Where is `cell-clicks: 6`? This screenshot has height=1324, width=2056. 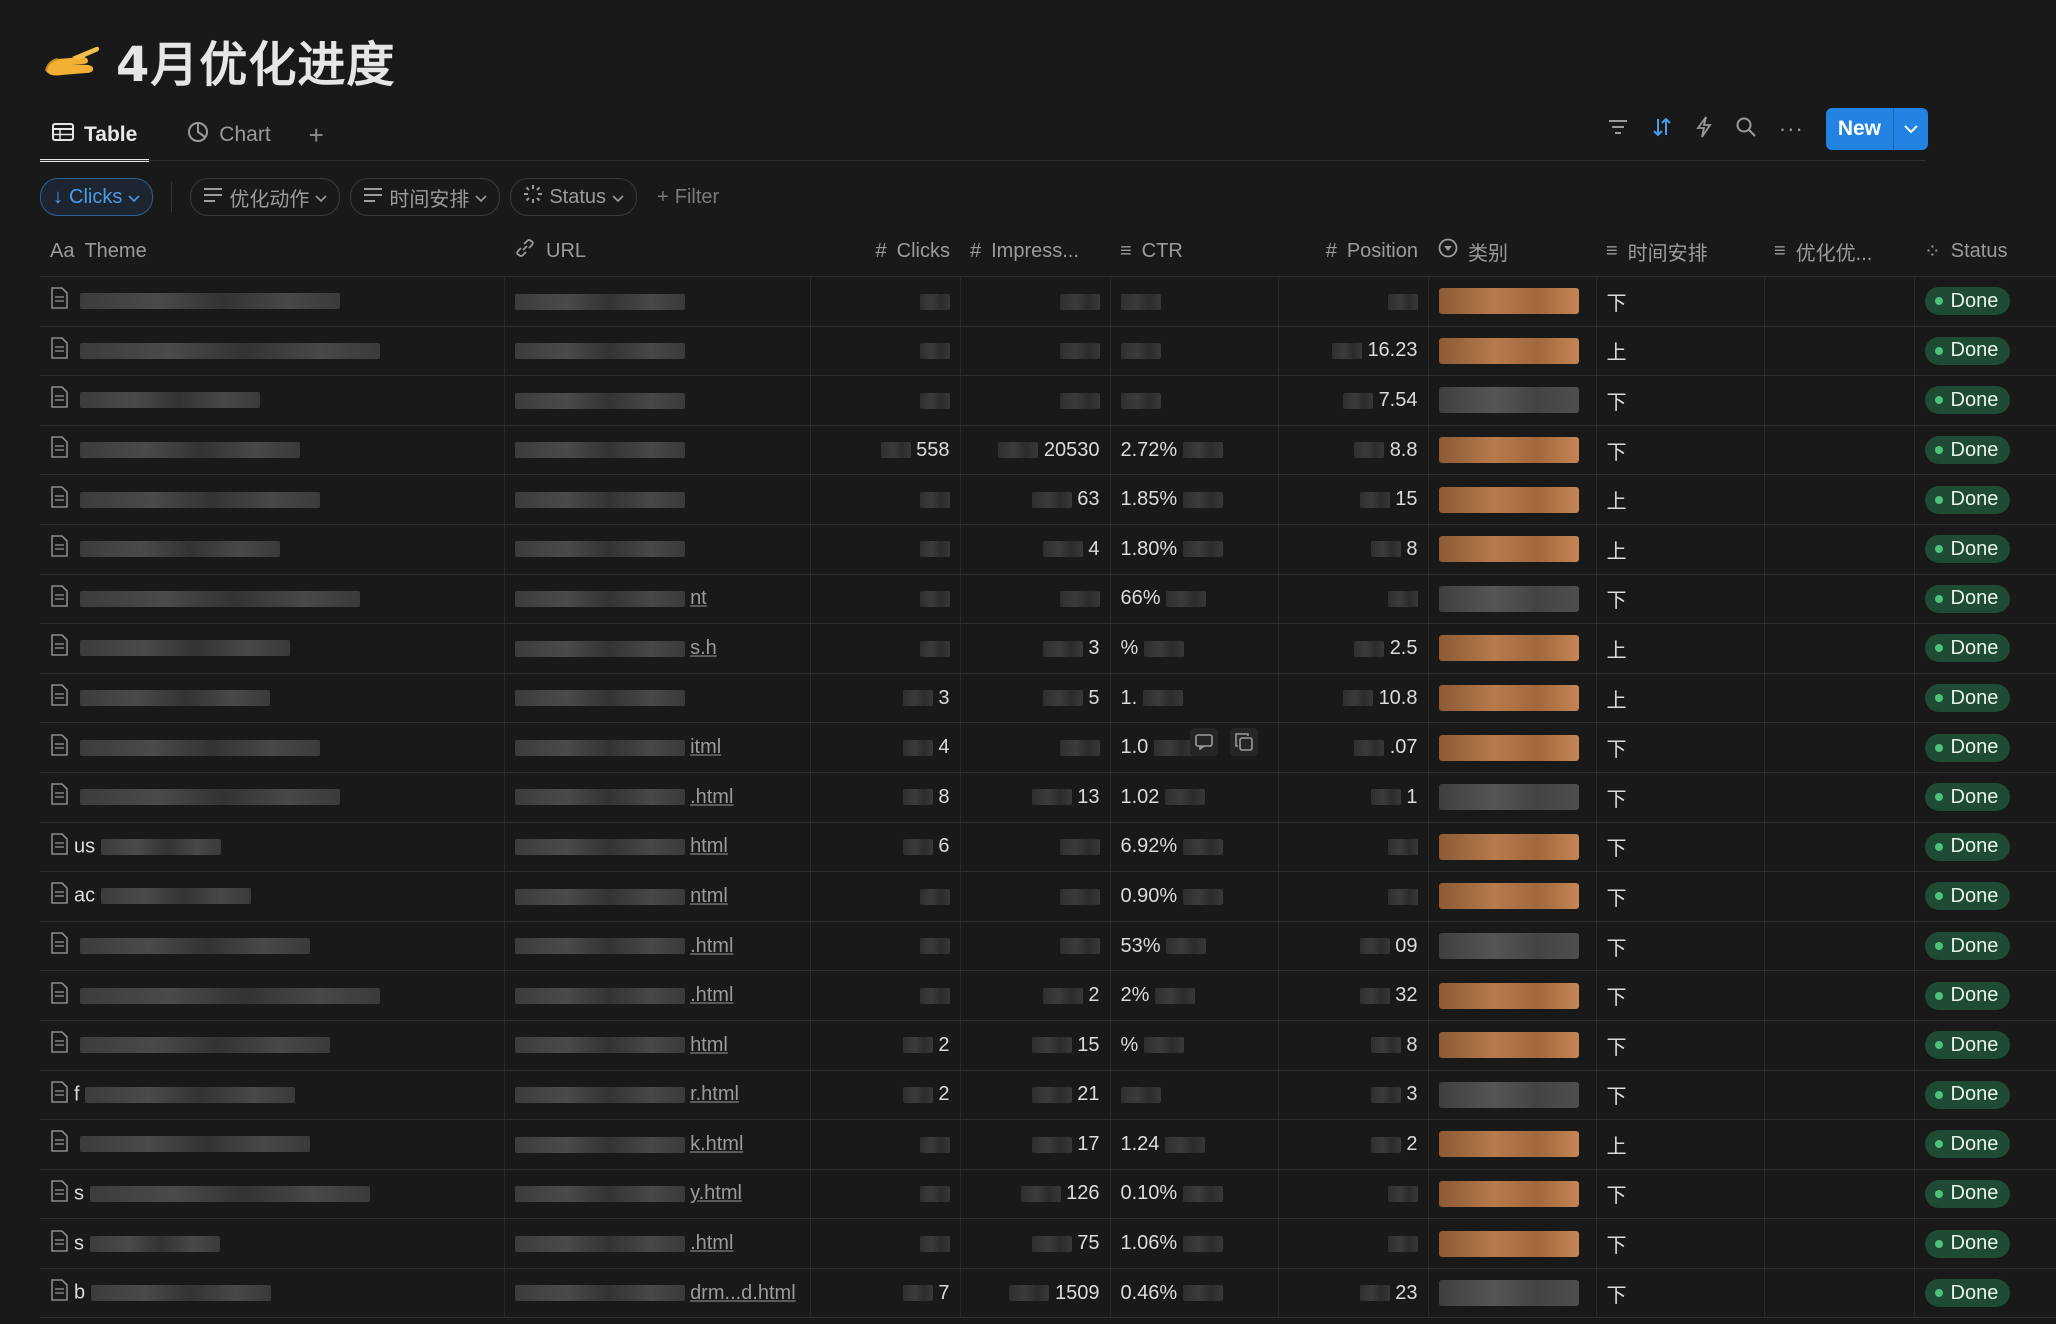
cell-clicks: 6 is located at coordinates (885, 847).